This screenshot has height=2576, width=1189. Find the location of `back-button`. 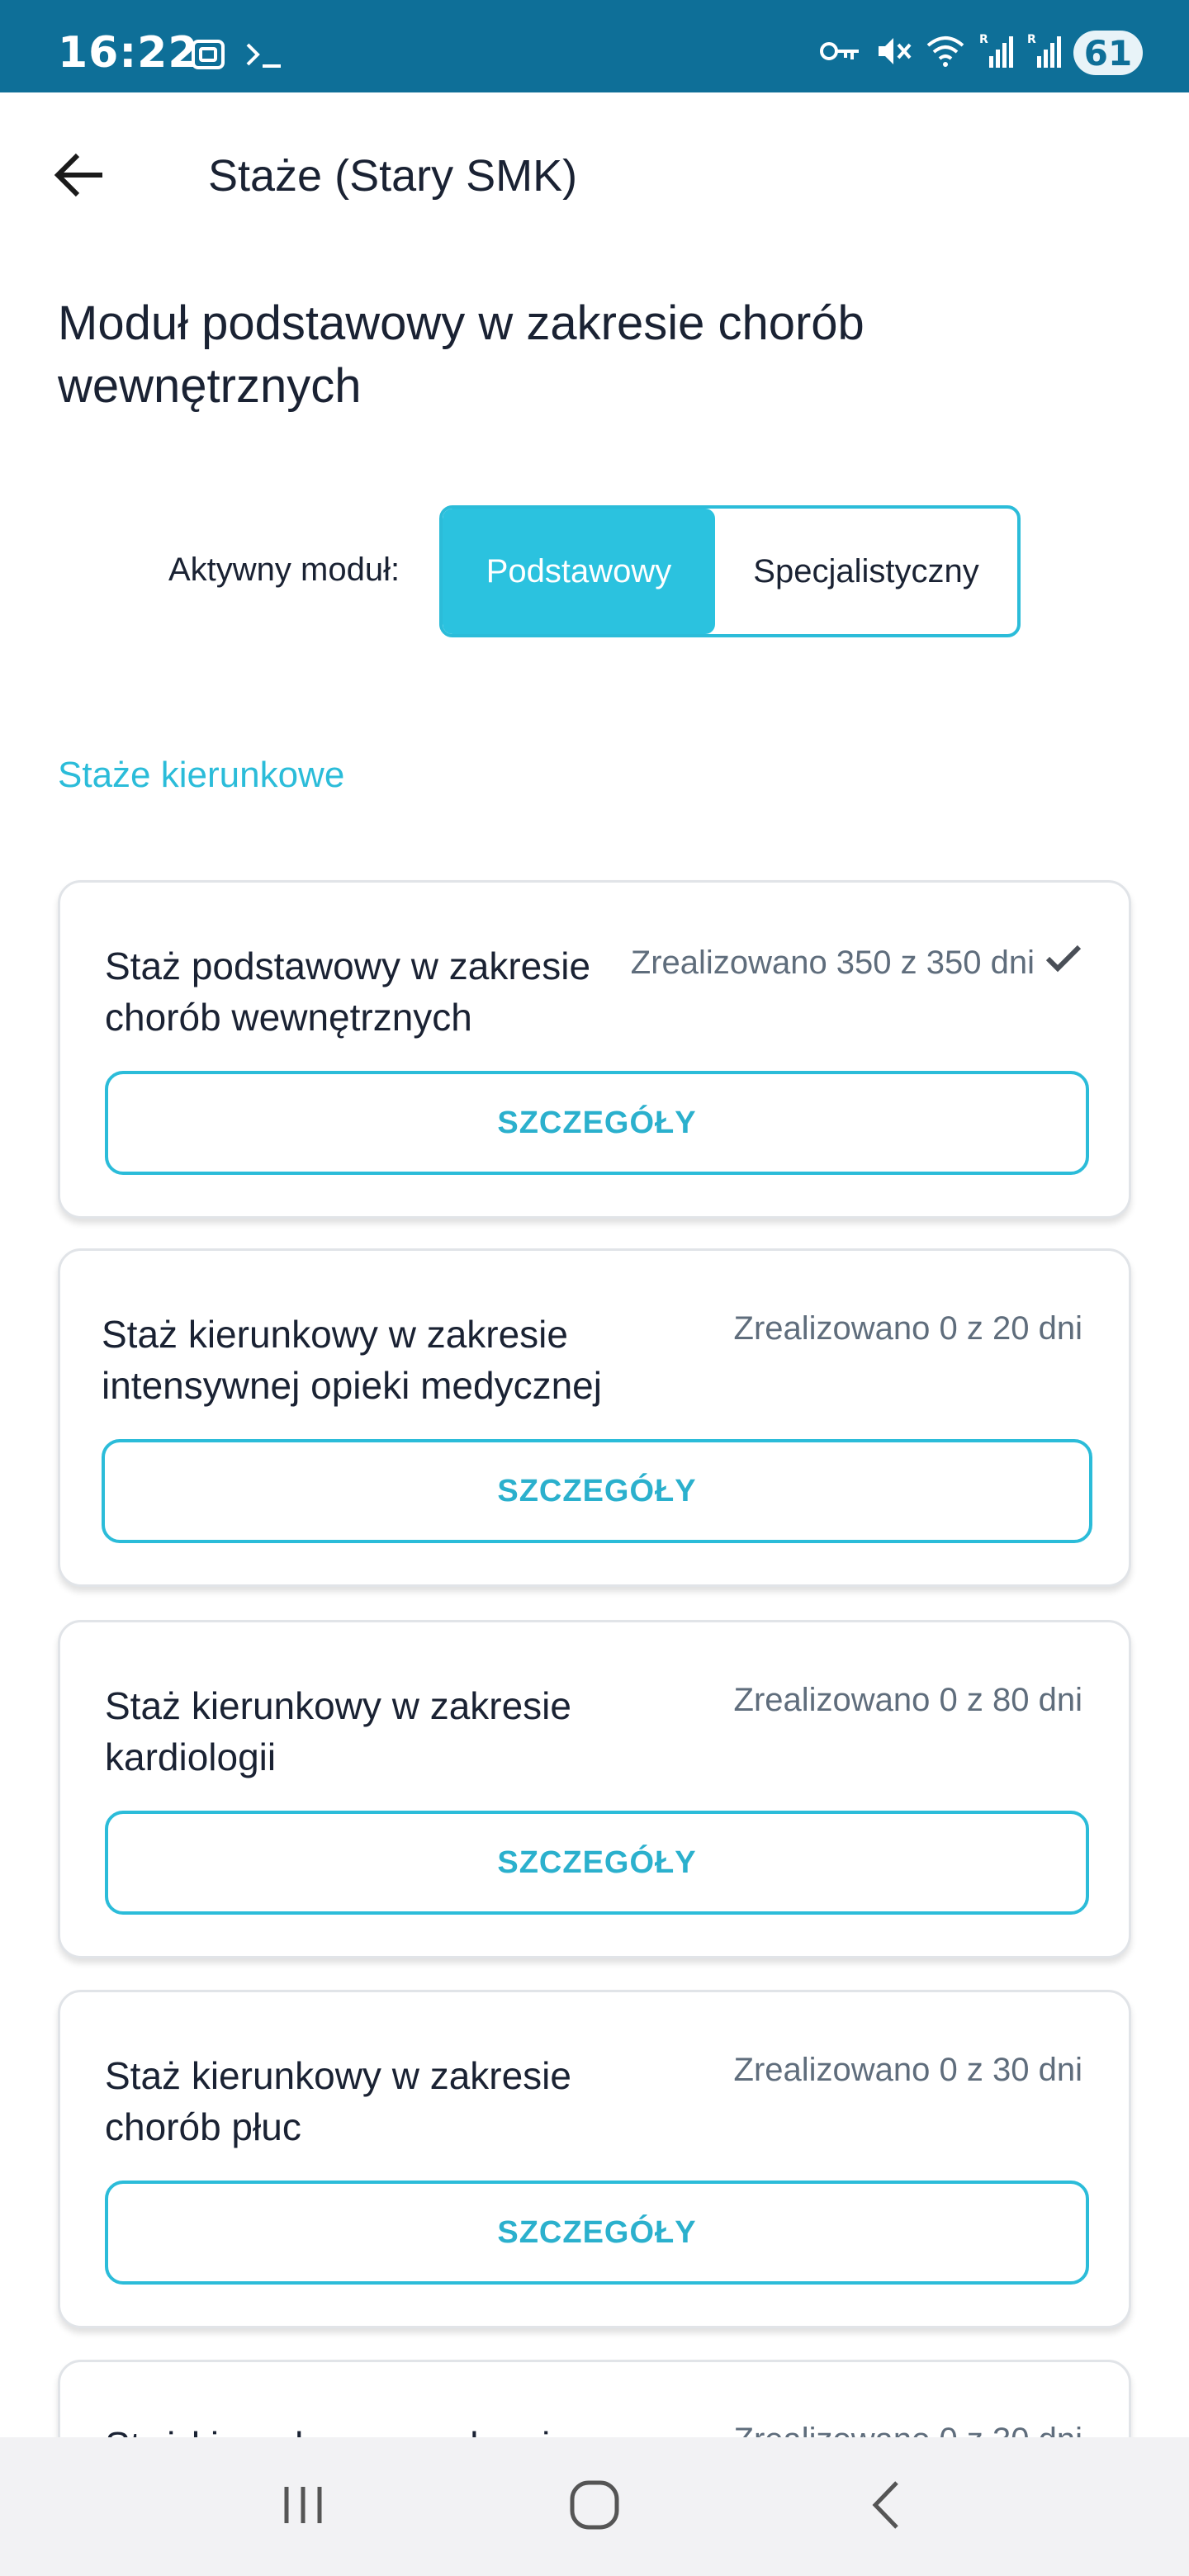

back-button is located at coordinates (79, 177).